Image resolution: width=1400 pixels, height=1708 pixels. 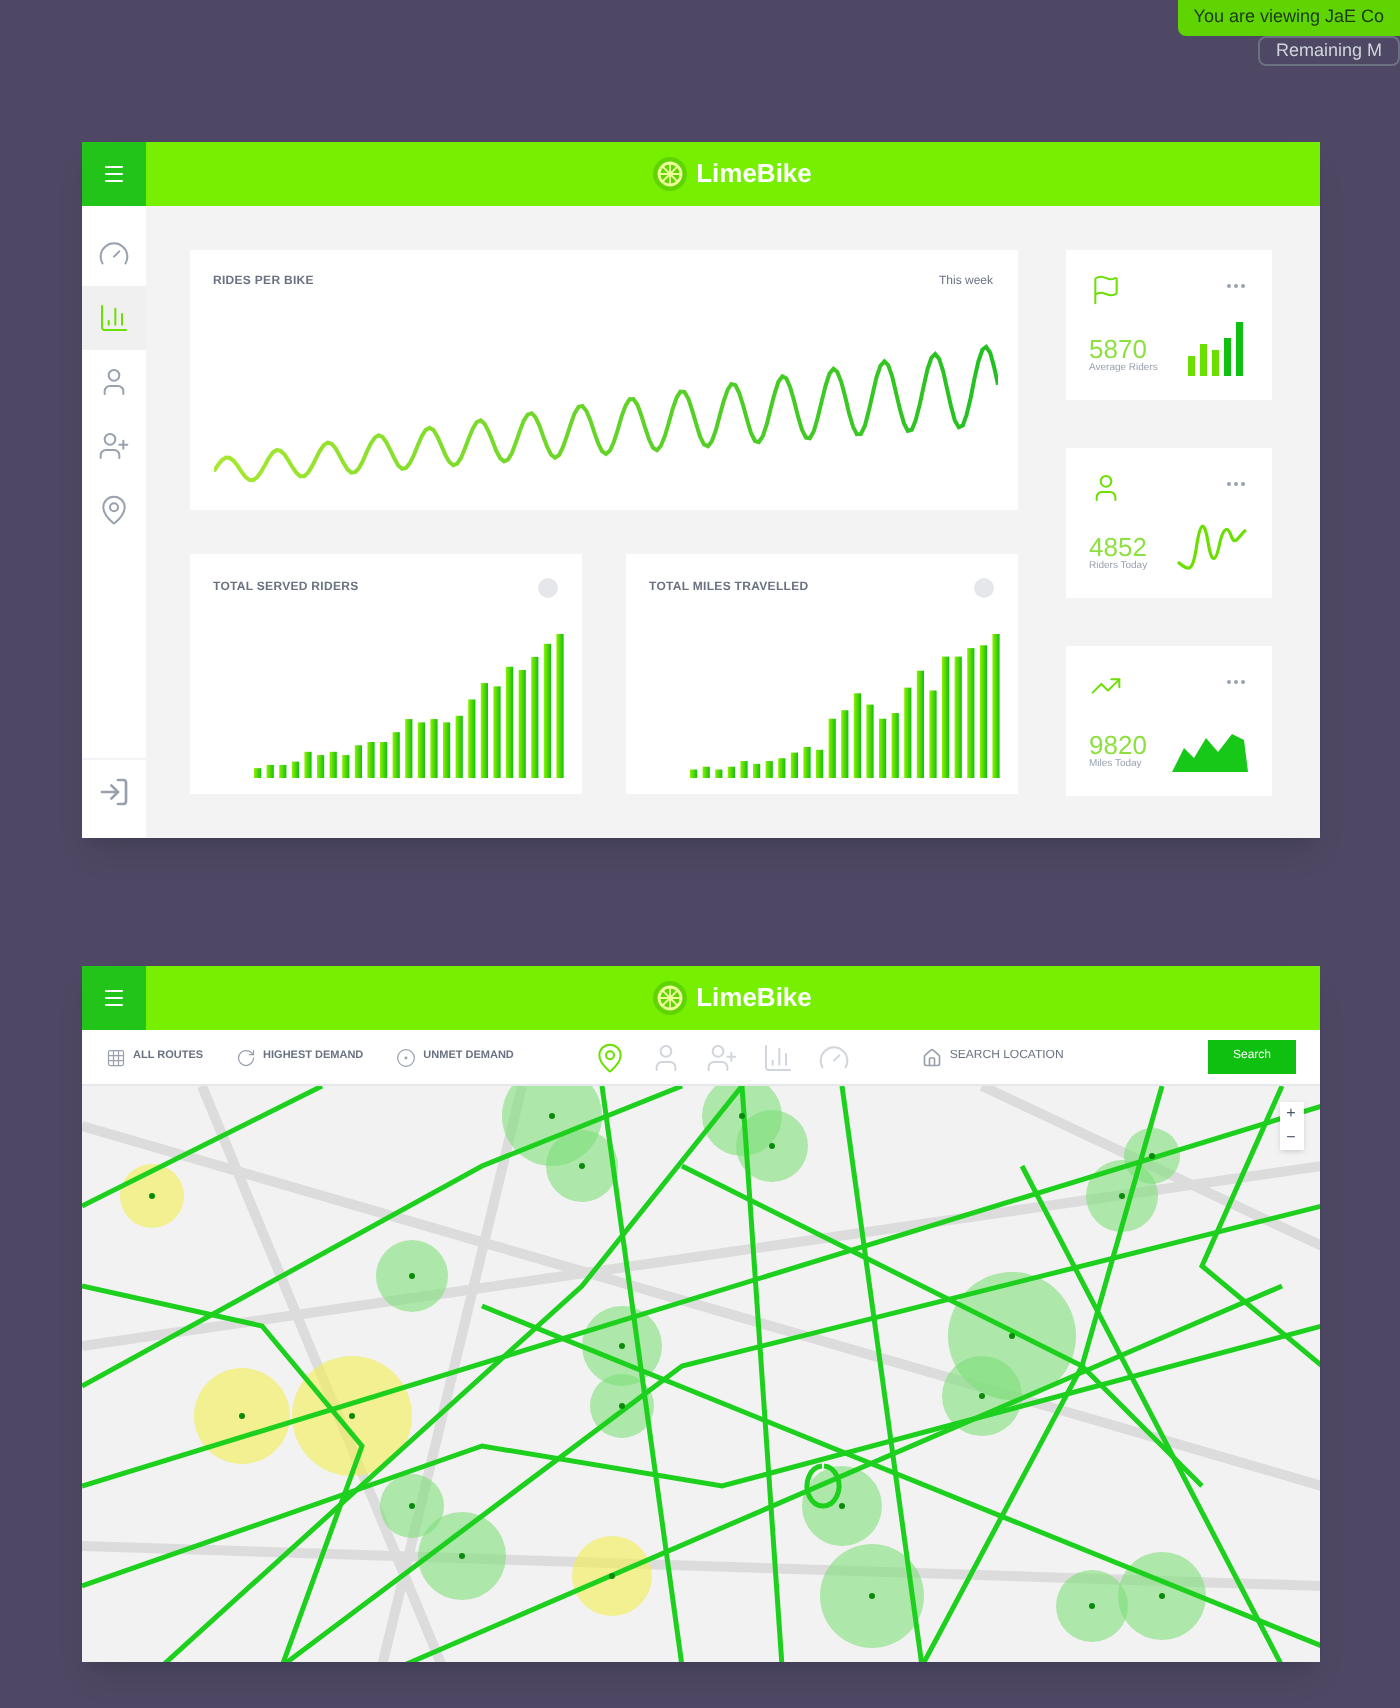 What do you see at coordinates (115, 1057) in the screenshot?
I see `grid-icon` at bounding box center [115, 1057].